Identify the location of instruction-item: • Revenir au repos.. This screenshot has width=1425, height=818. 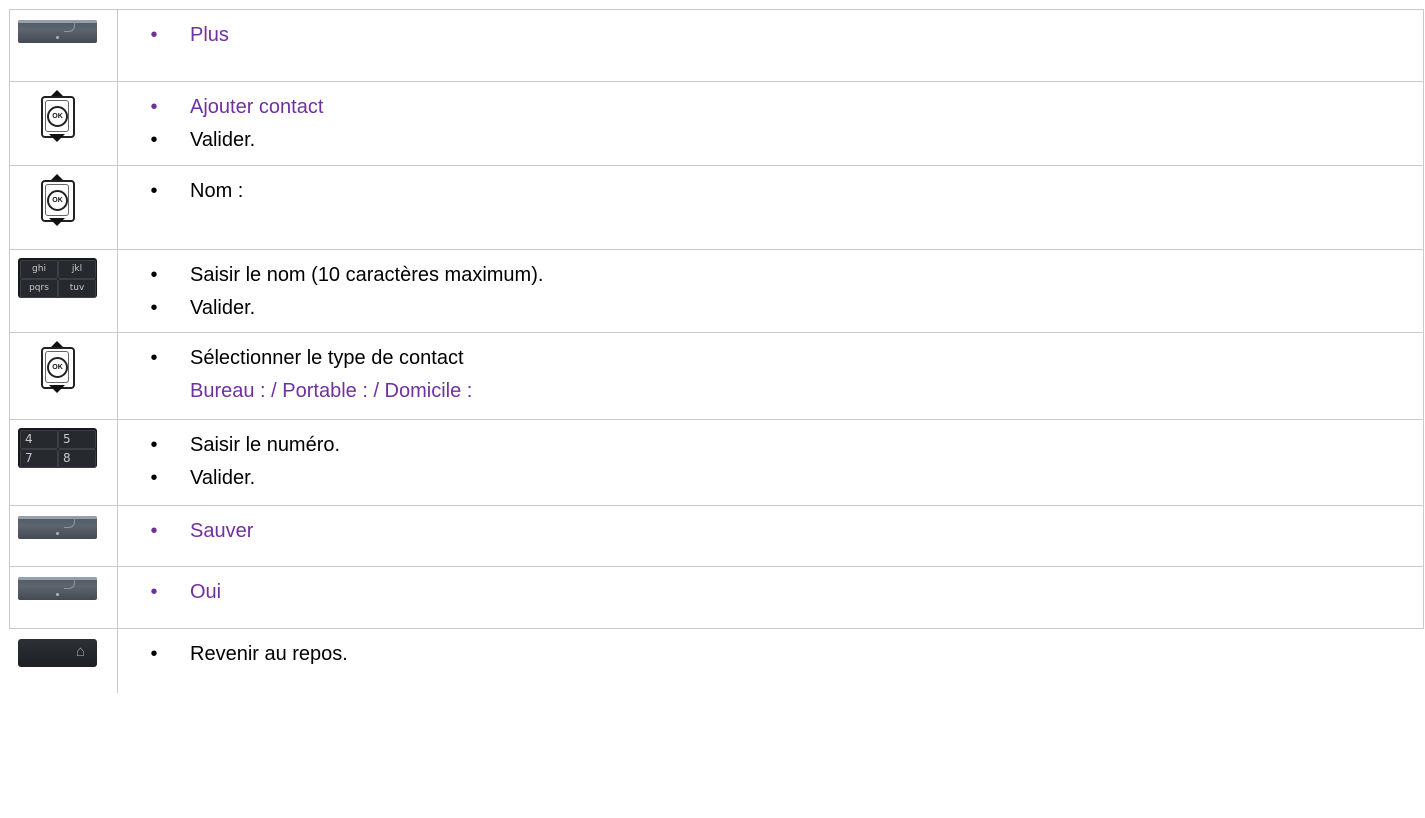
(779, 654).